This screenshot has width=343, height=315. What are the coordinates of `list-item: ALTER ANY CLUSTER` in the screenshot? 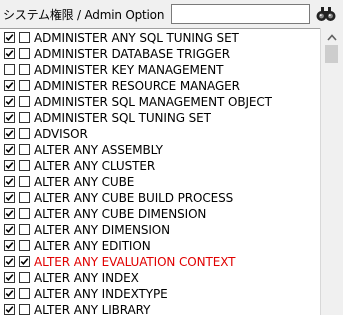 It's located at (160, 166).